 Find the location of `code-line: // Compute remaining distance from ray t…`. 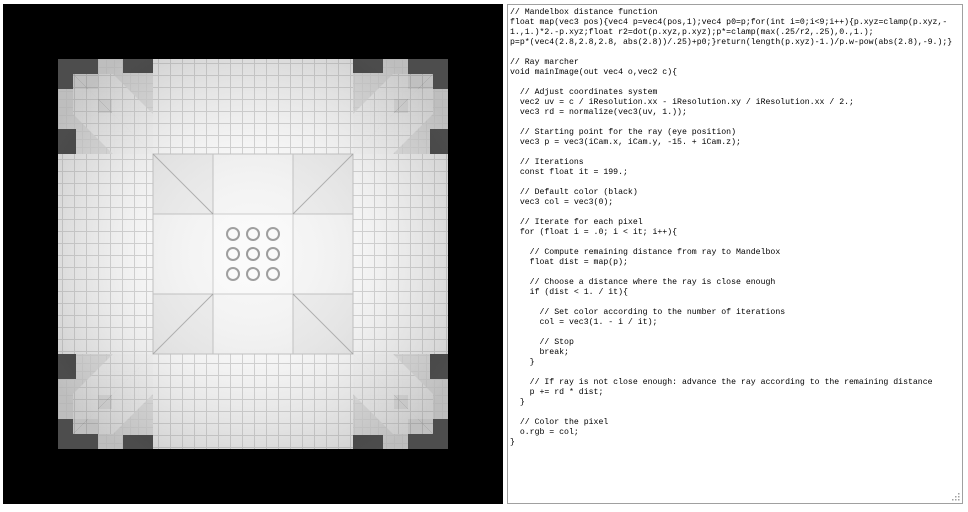

code-line: // Compute remaining distance from ray t… is located at coordinates (736, 253).